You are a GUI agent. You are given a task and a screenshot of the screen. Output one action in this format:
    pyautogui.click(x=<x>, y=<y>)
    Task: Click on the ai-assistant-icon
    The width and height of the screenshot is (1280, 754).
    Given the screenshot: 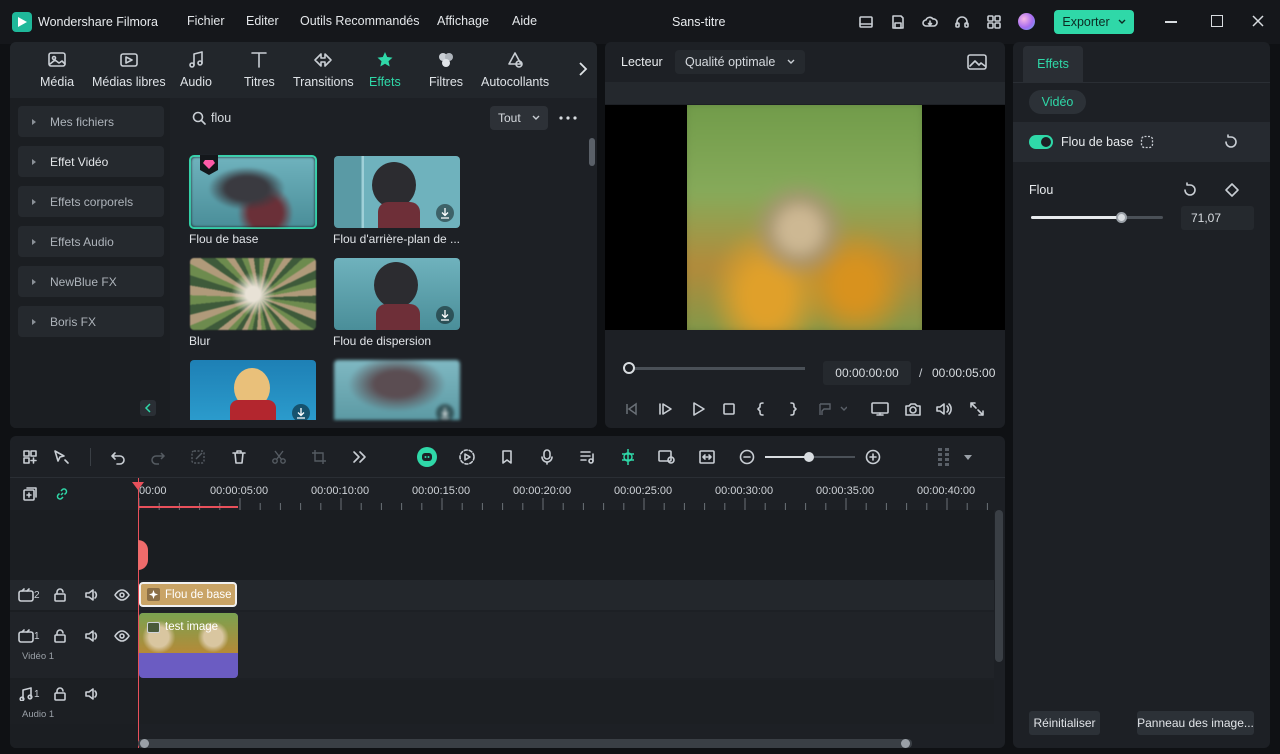 What is the action you would take?
    pyautogui.click(x=427, y=457)
    